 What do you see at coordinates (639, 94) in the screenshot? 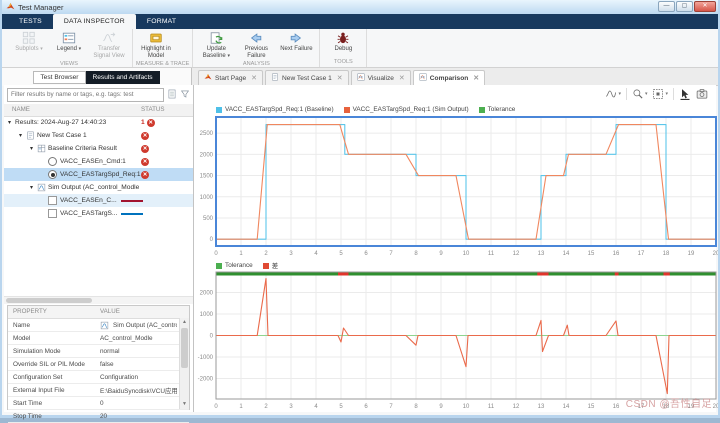
I see `zoom-icon: ▾` at bounding box center [639, 94].